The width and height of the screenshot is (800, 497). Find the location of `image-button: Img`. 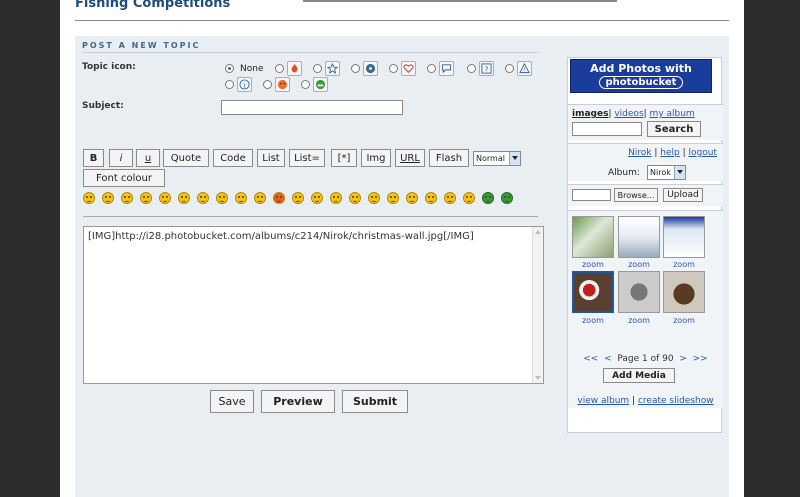

image-button: Img is located at coordinates (376, 158).